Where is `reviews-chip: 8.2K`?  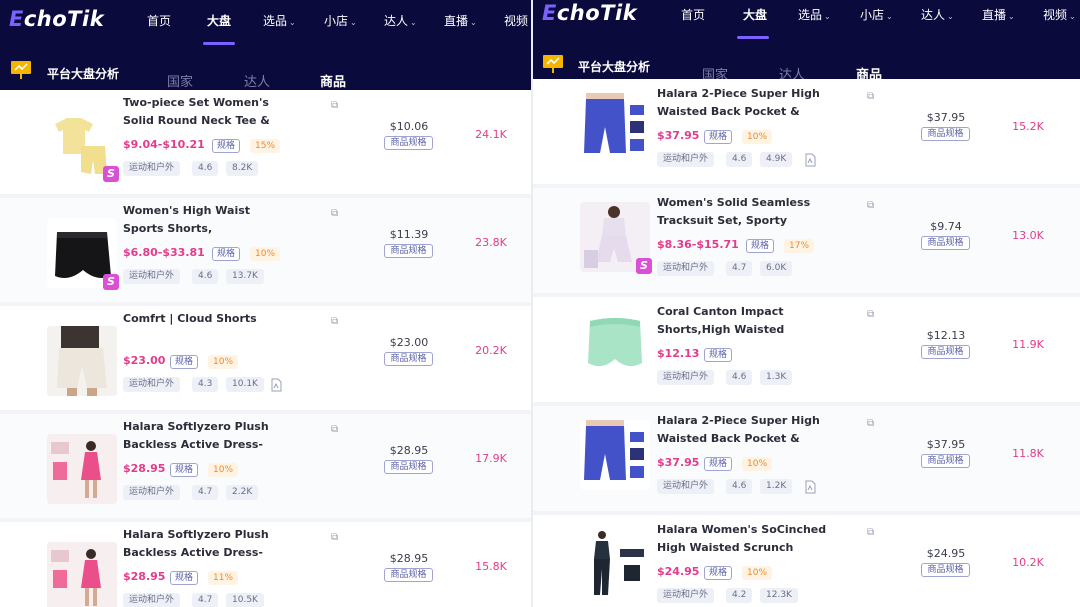 reviews-chip: 8.2K is located at coordinates (242, 168).